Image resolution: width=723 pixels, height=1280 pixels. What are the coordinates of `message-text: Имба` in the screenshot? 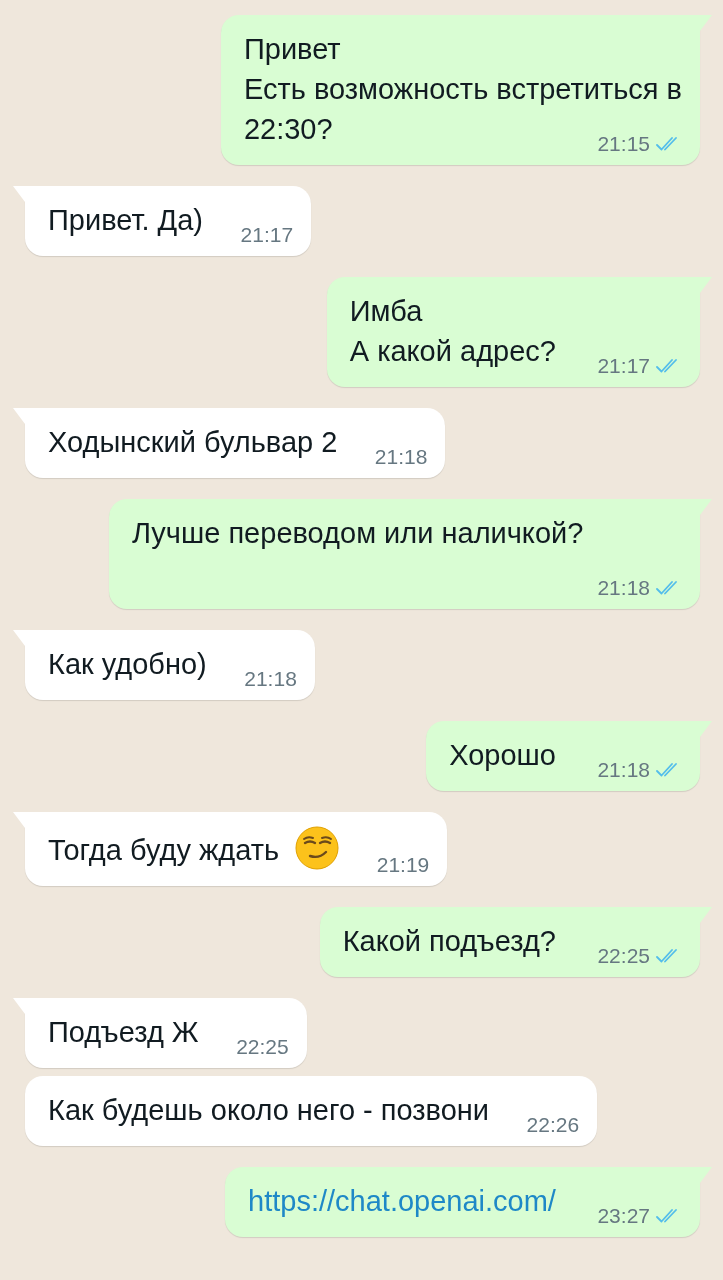 It's located at (386, 311).